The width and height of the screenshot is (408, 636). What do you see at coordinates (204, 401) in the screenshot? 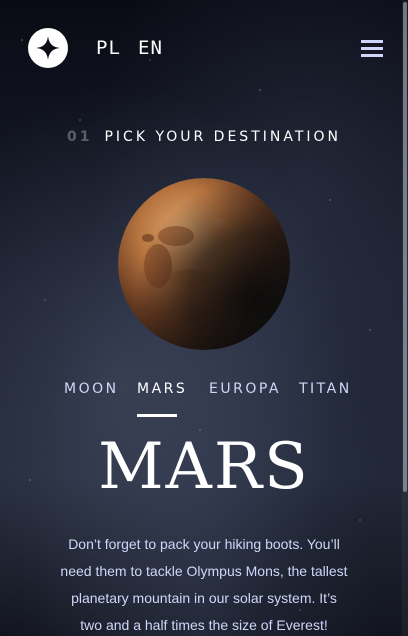
I see `destination-tabs: MOON MARS EUROPA TITAN` at bounding box center [204, 401].